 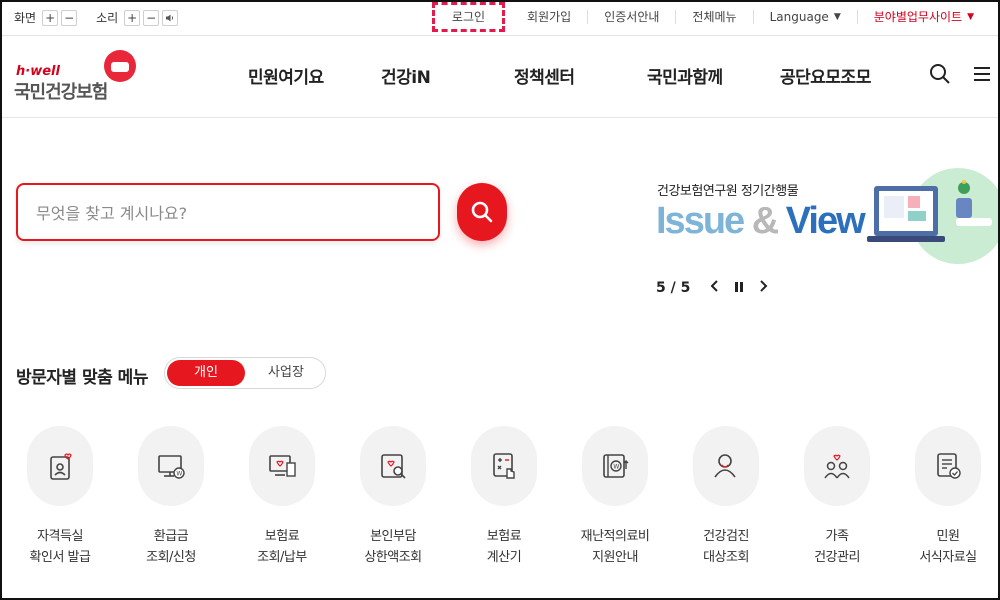 I want to click on accessibility-controls: 화면 + − 소리 + −, so click(x=97, y=17).